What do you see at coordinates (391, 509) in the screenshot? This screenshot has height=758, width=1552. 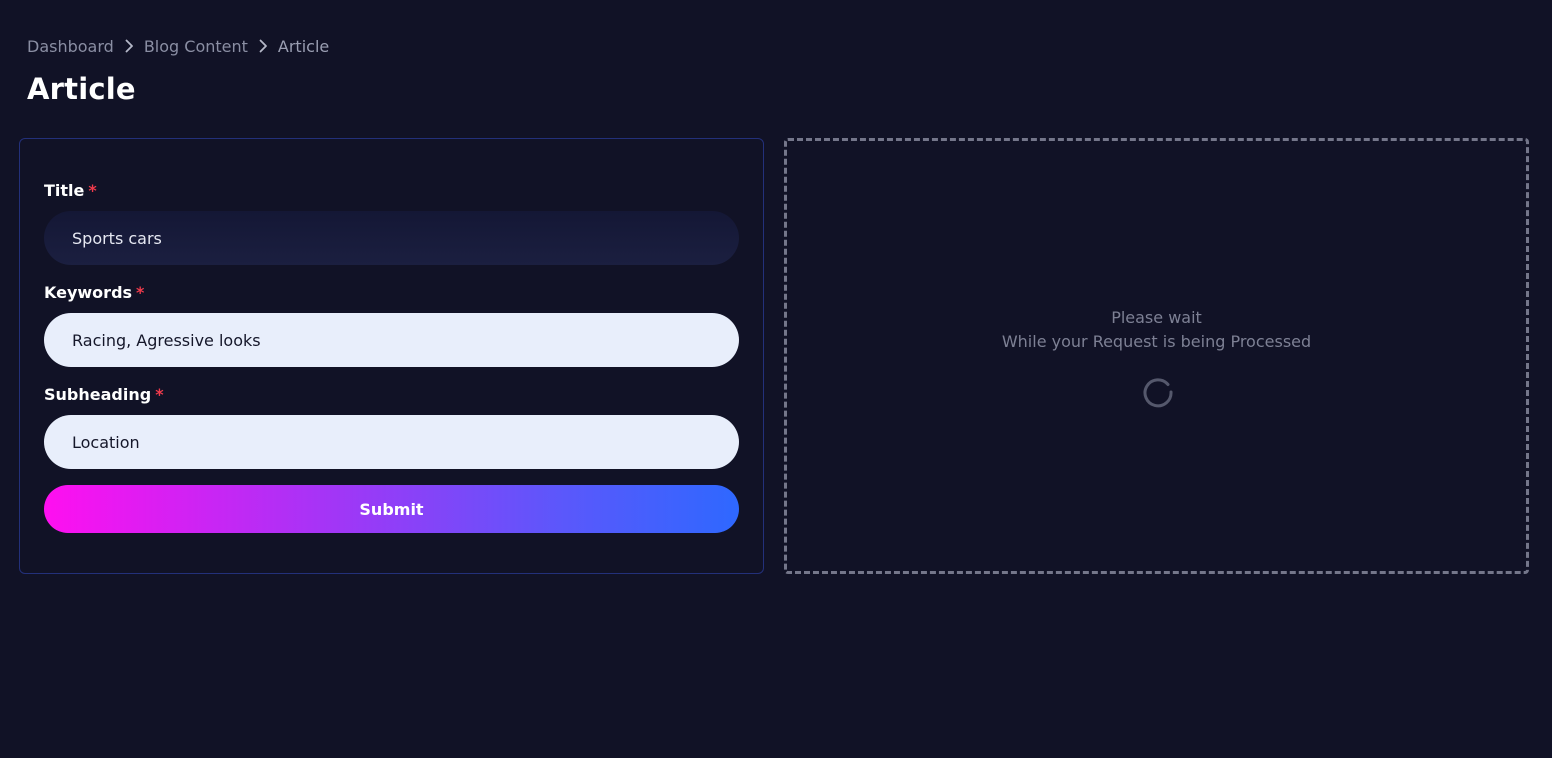 I see `submit-button: Submit` at bounding box center [391, 509].